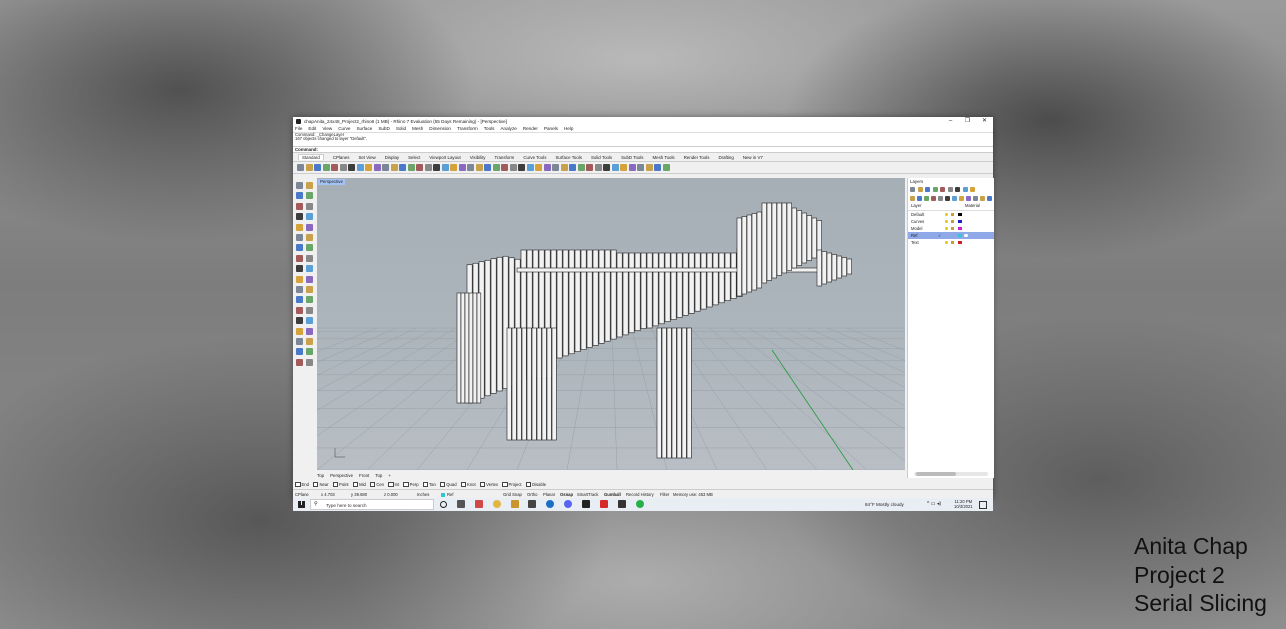  Describe the element at coordinates (392, 157) in the screenshot. I see `tab-display: Display` at that location.